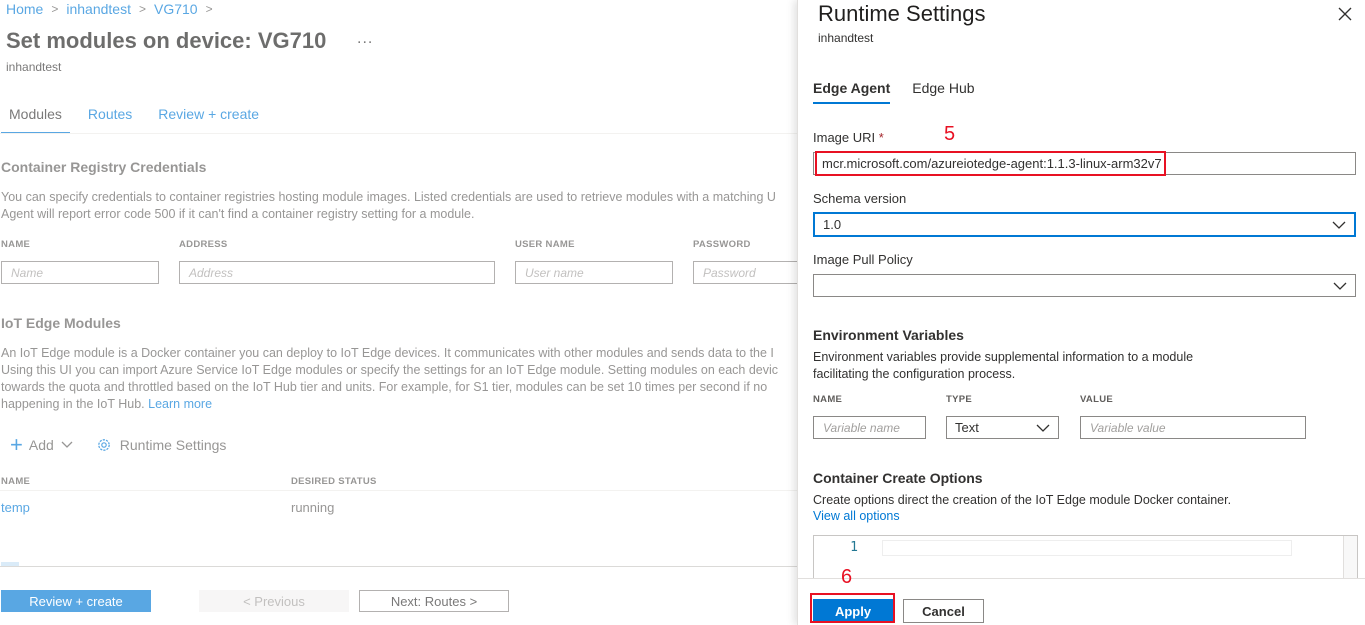 The height and width of the screenshot is (625, 1365). Describe the element at coordinates (1345, 14) in the screenshot. I see `close-icon` at that location.